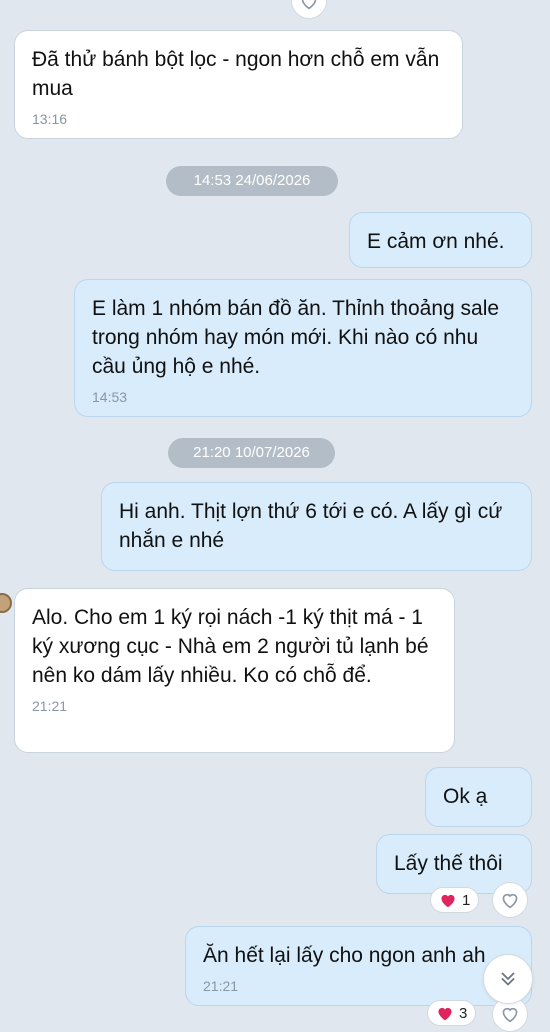 Image resolution: width=550 pixels, height=1032 pixels. What do you see at coordinates (6, 603) in the screenshot?
I see `avatar` at bounding box center [6, 603].